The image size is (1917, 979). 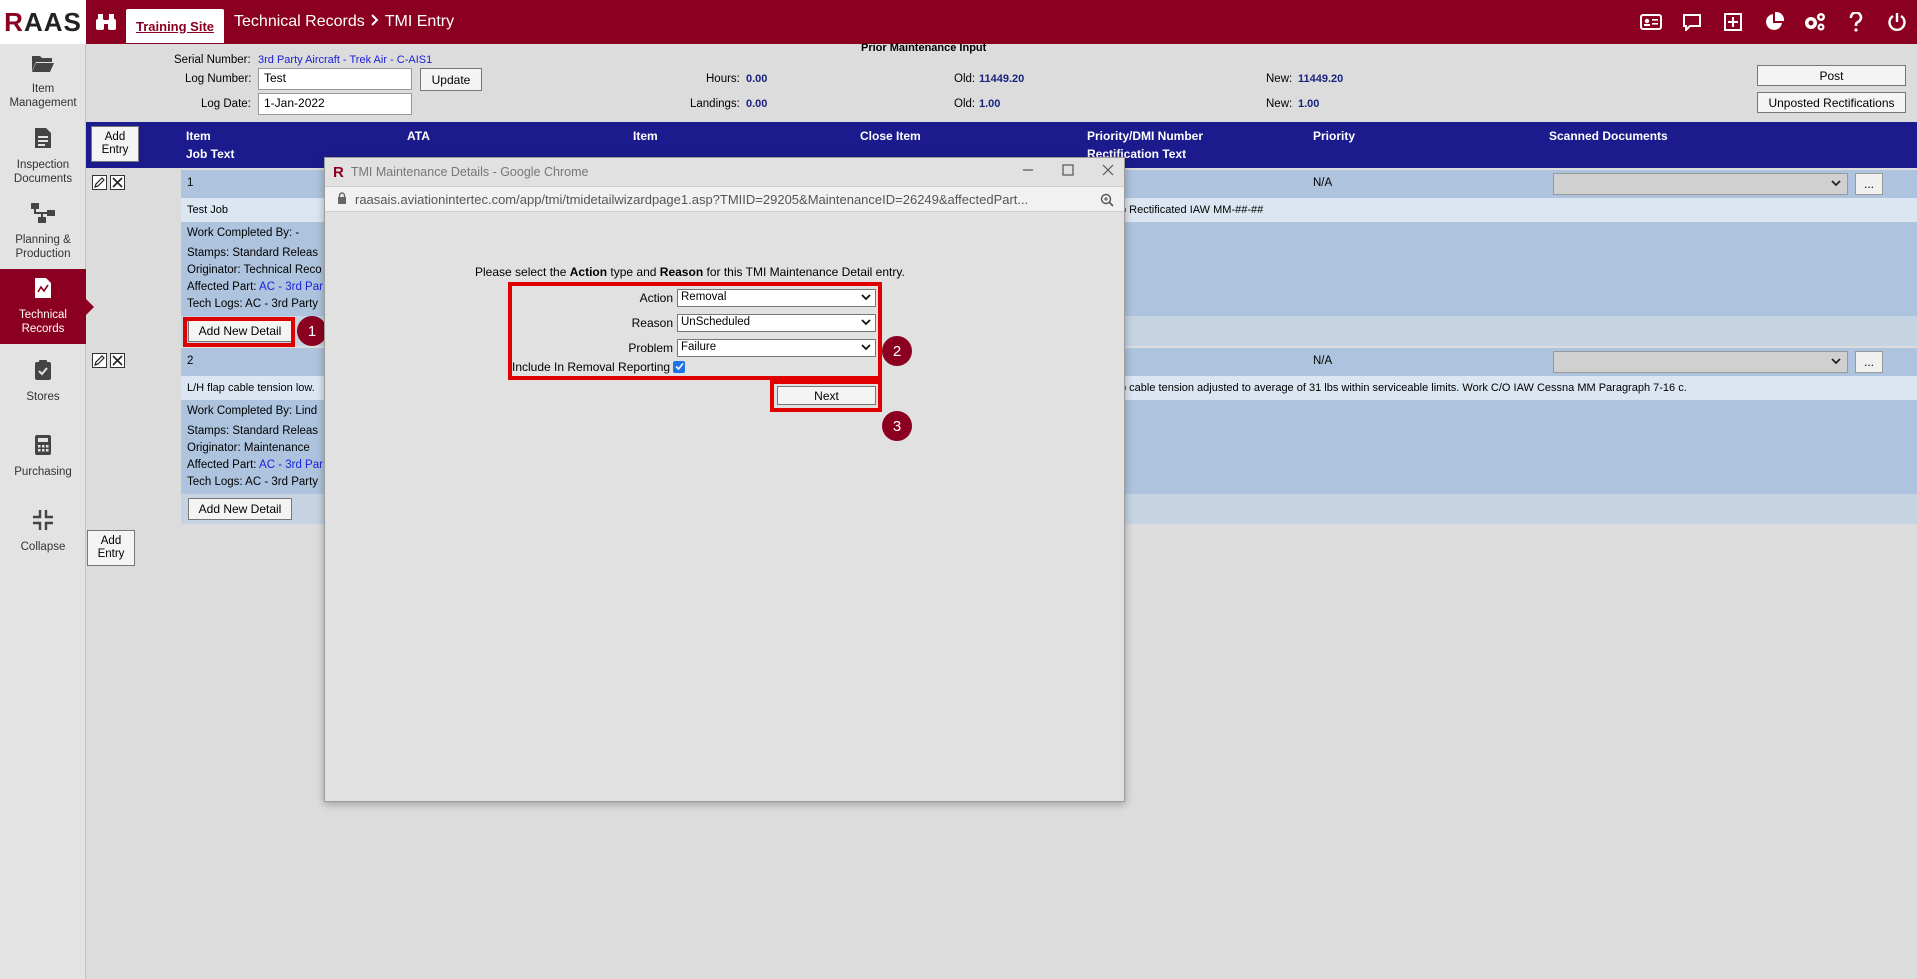 I want to click on clipboard-check-icon, so click(x=43, y=372).